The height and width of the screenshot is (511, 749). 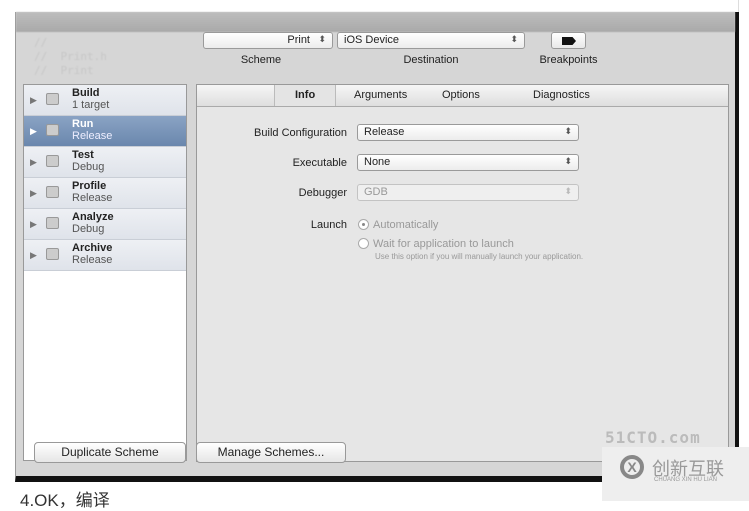 I want to click on item-title: Analyze, so click(x=93, y=217).